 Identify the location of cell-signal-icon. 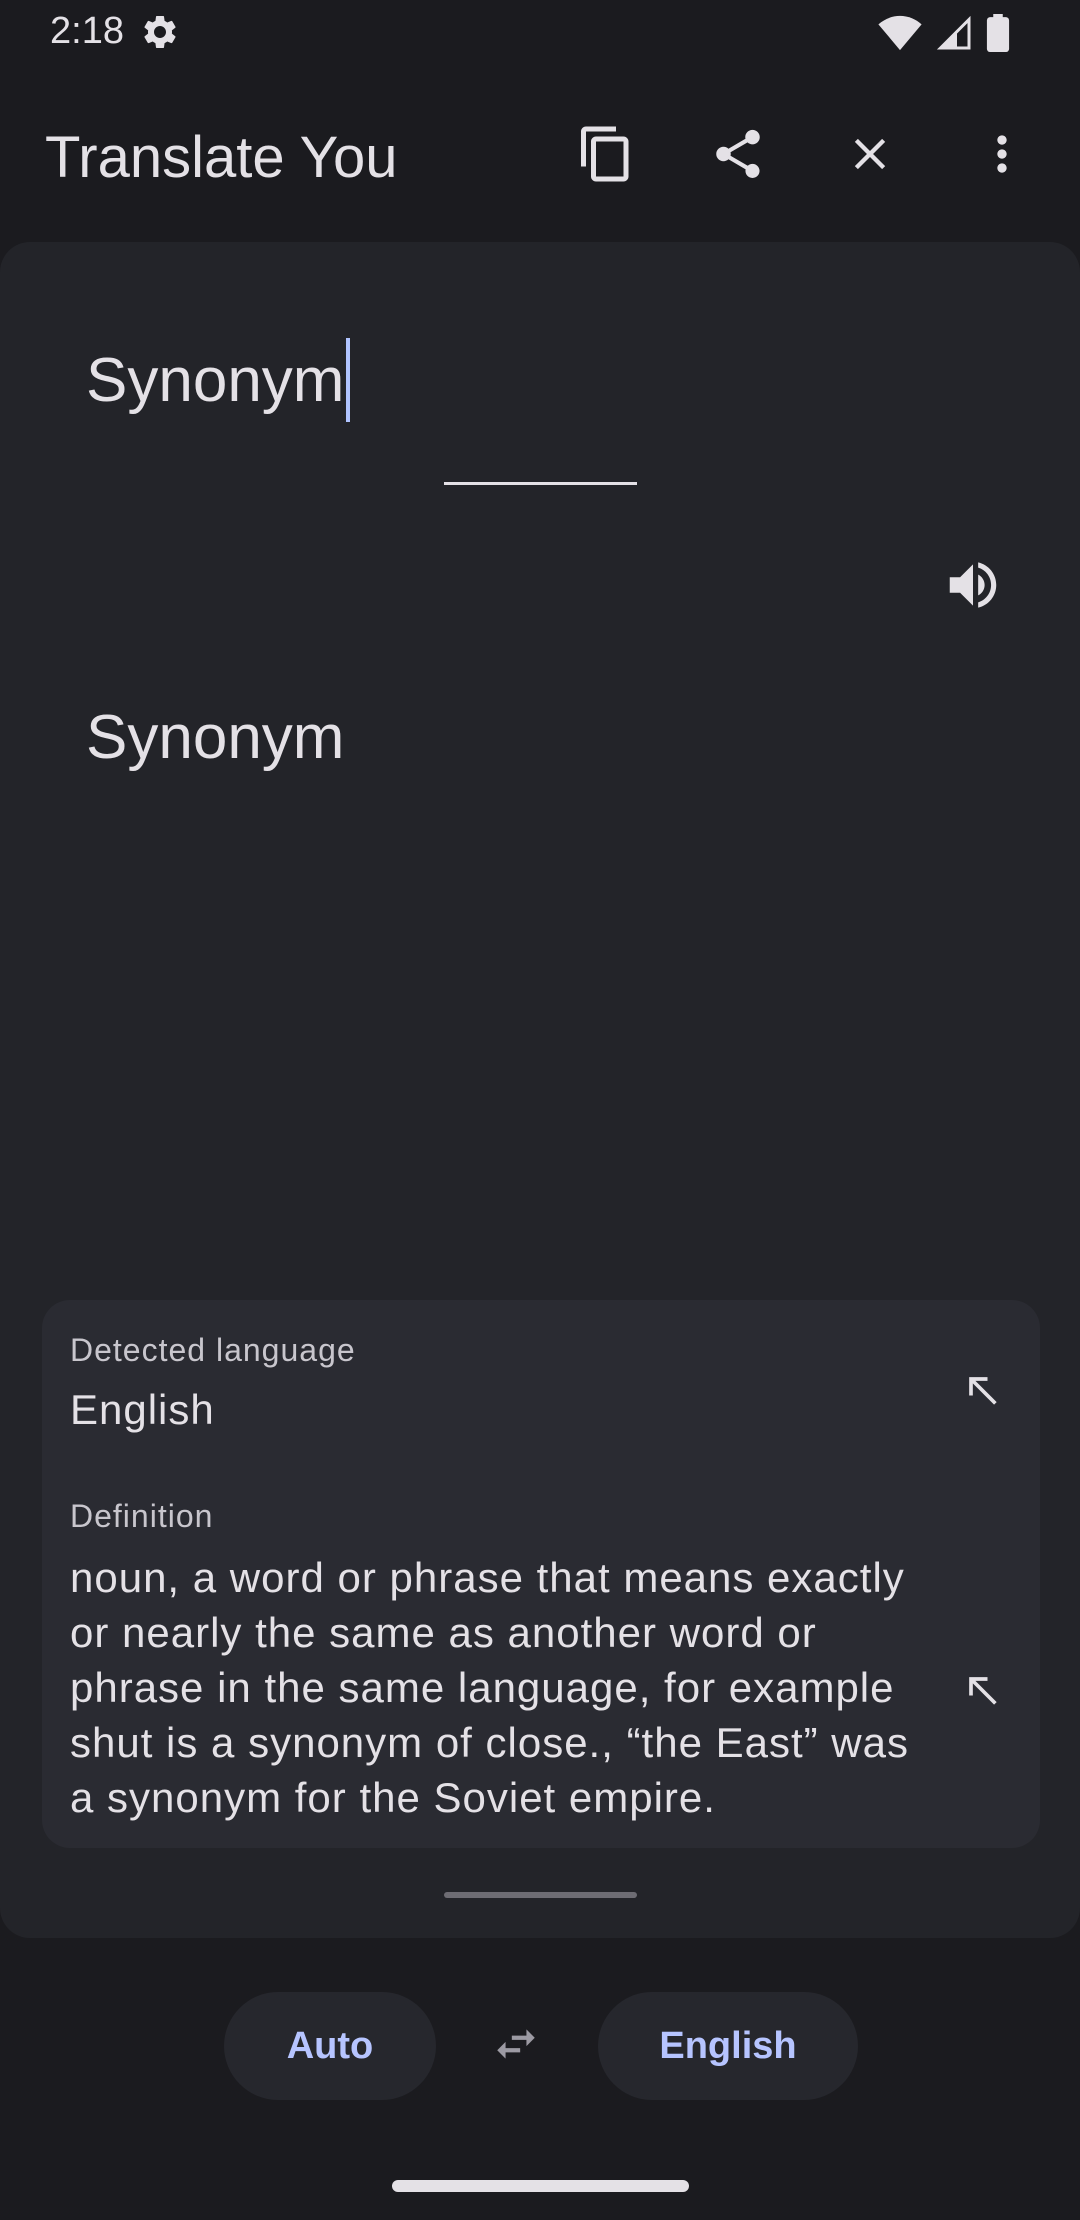
(954, 33).